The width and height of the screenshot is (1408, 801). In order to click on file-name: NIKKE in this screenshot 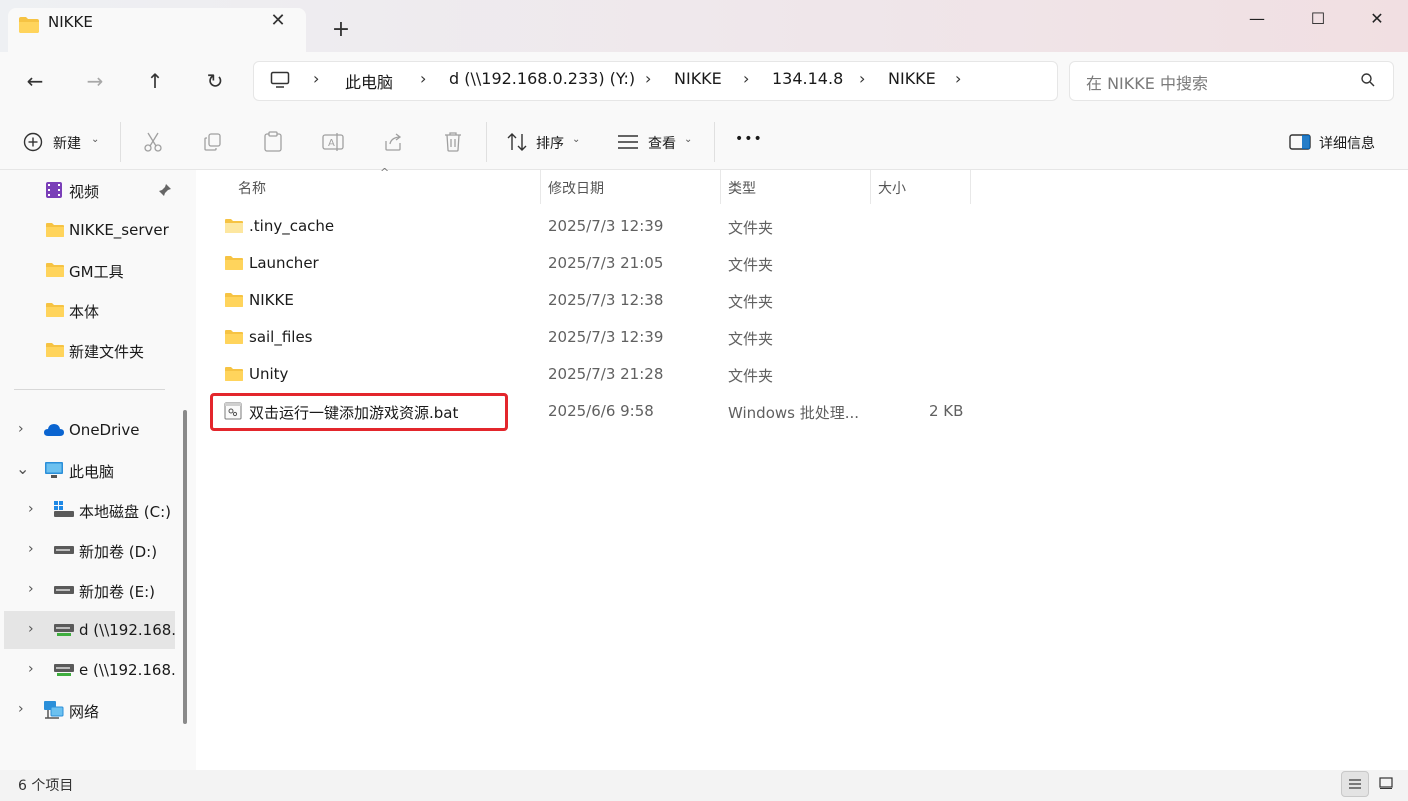, I will do `click(271, 300)`.